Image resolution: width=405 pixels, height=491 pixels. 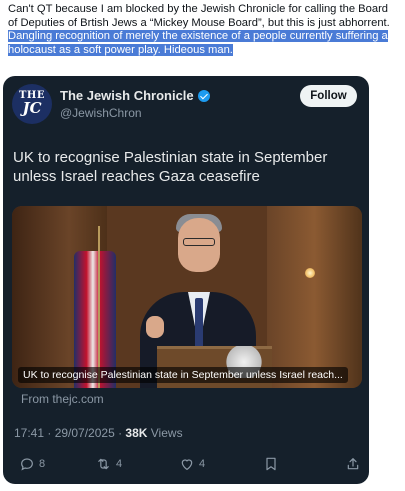 I want to click on like-button: 4, so click(x=192, y=464).